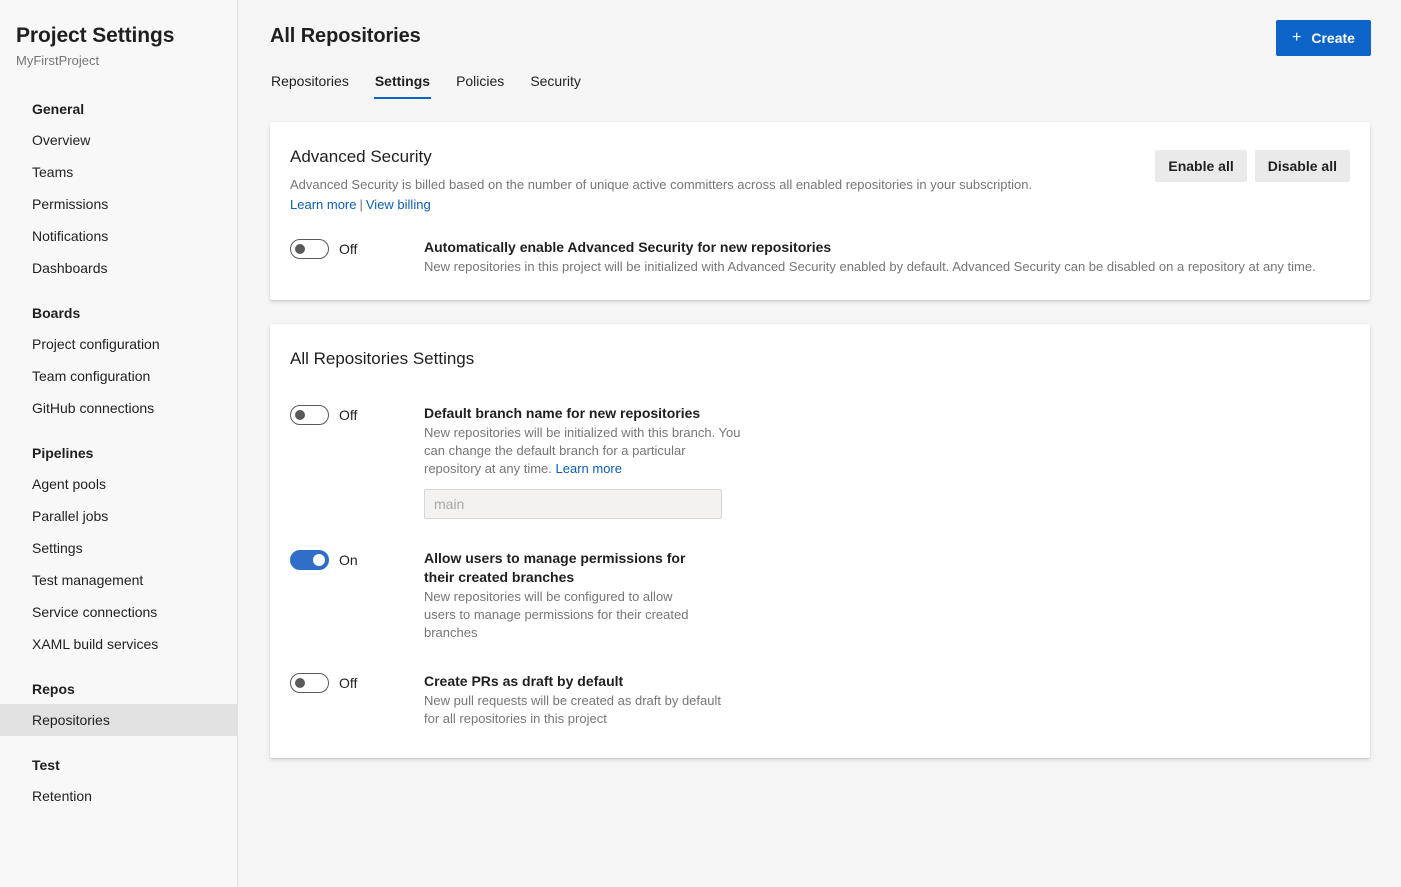 The width and height of the screenshot is (1401, 887). I want to click on tab-security: Security, so click(555, 85).